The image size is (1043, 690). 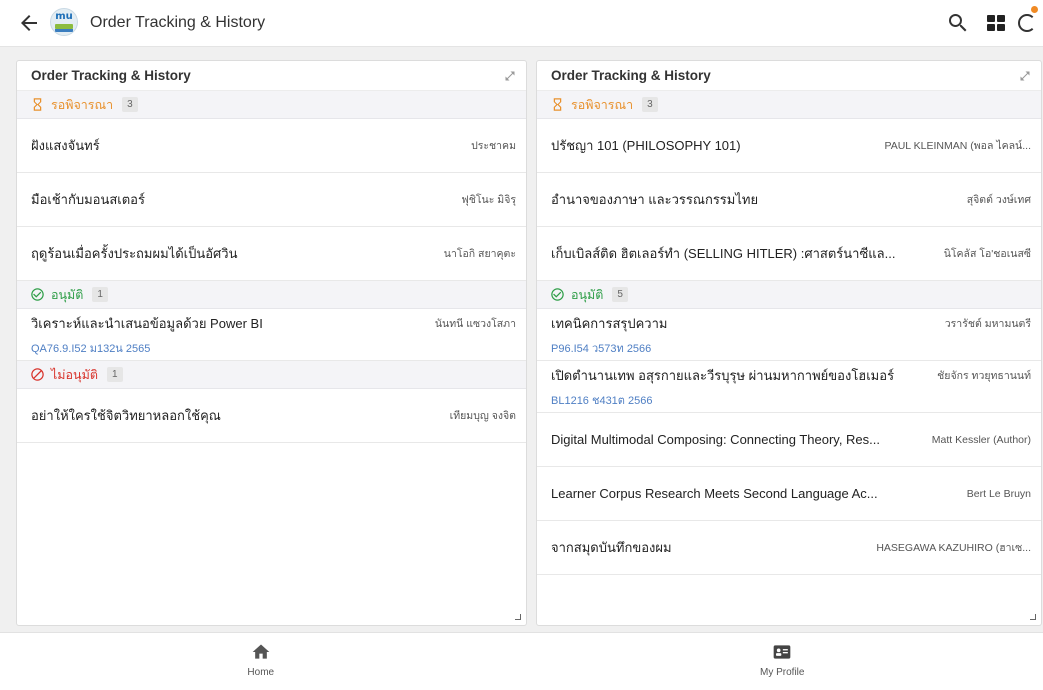 I want to click on bottom-navigation: Home My Profile, so click(x=521, y=661).